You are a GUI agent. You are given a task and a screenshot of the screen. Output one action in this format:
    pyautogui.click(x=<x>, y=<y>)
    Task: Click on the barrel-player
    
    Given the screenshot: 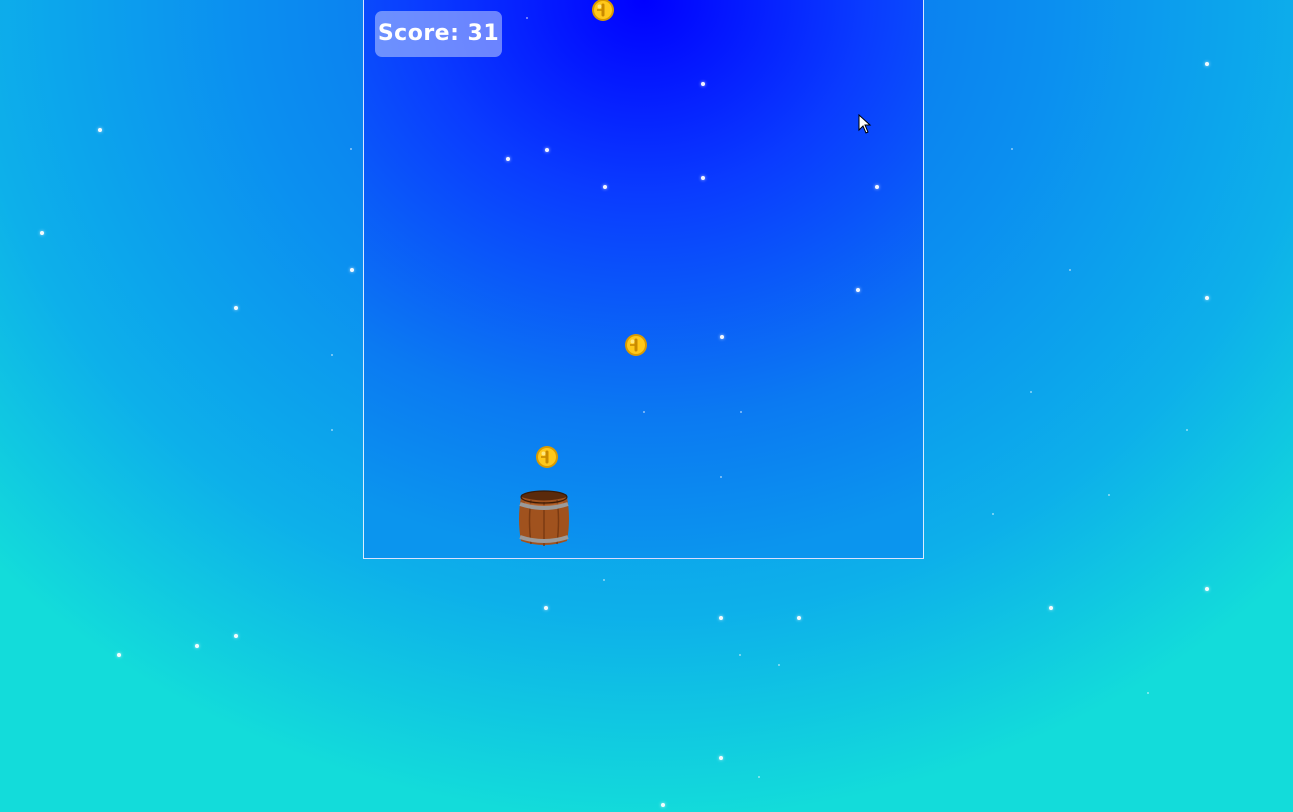 What is the action you would take?
    pyautogui.click(x=544, y=518)
    